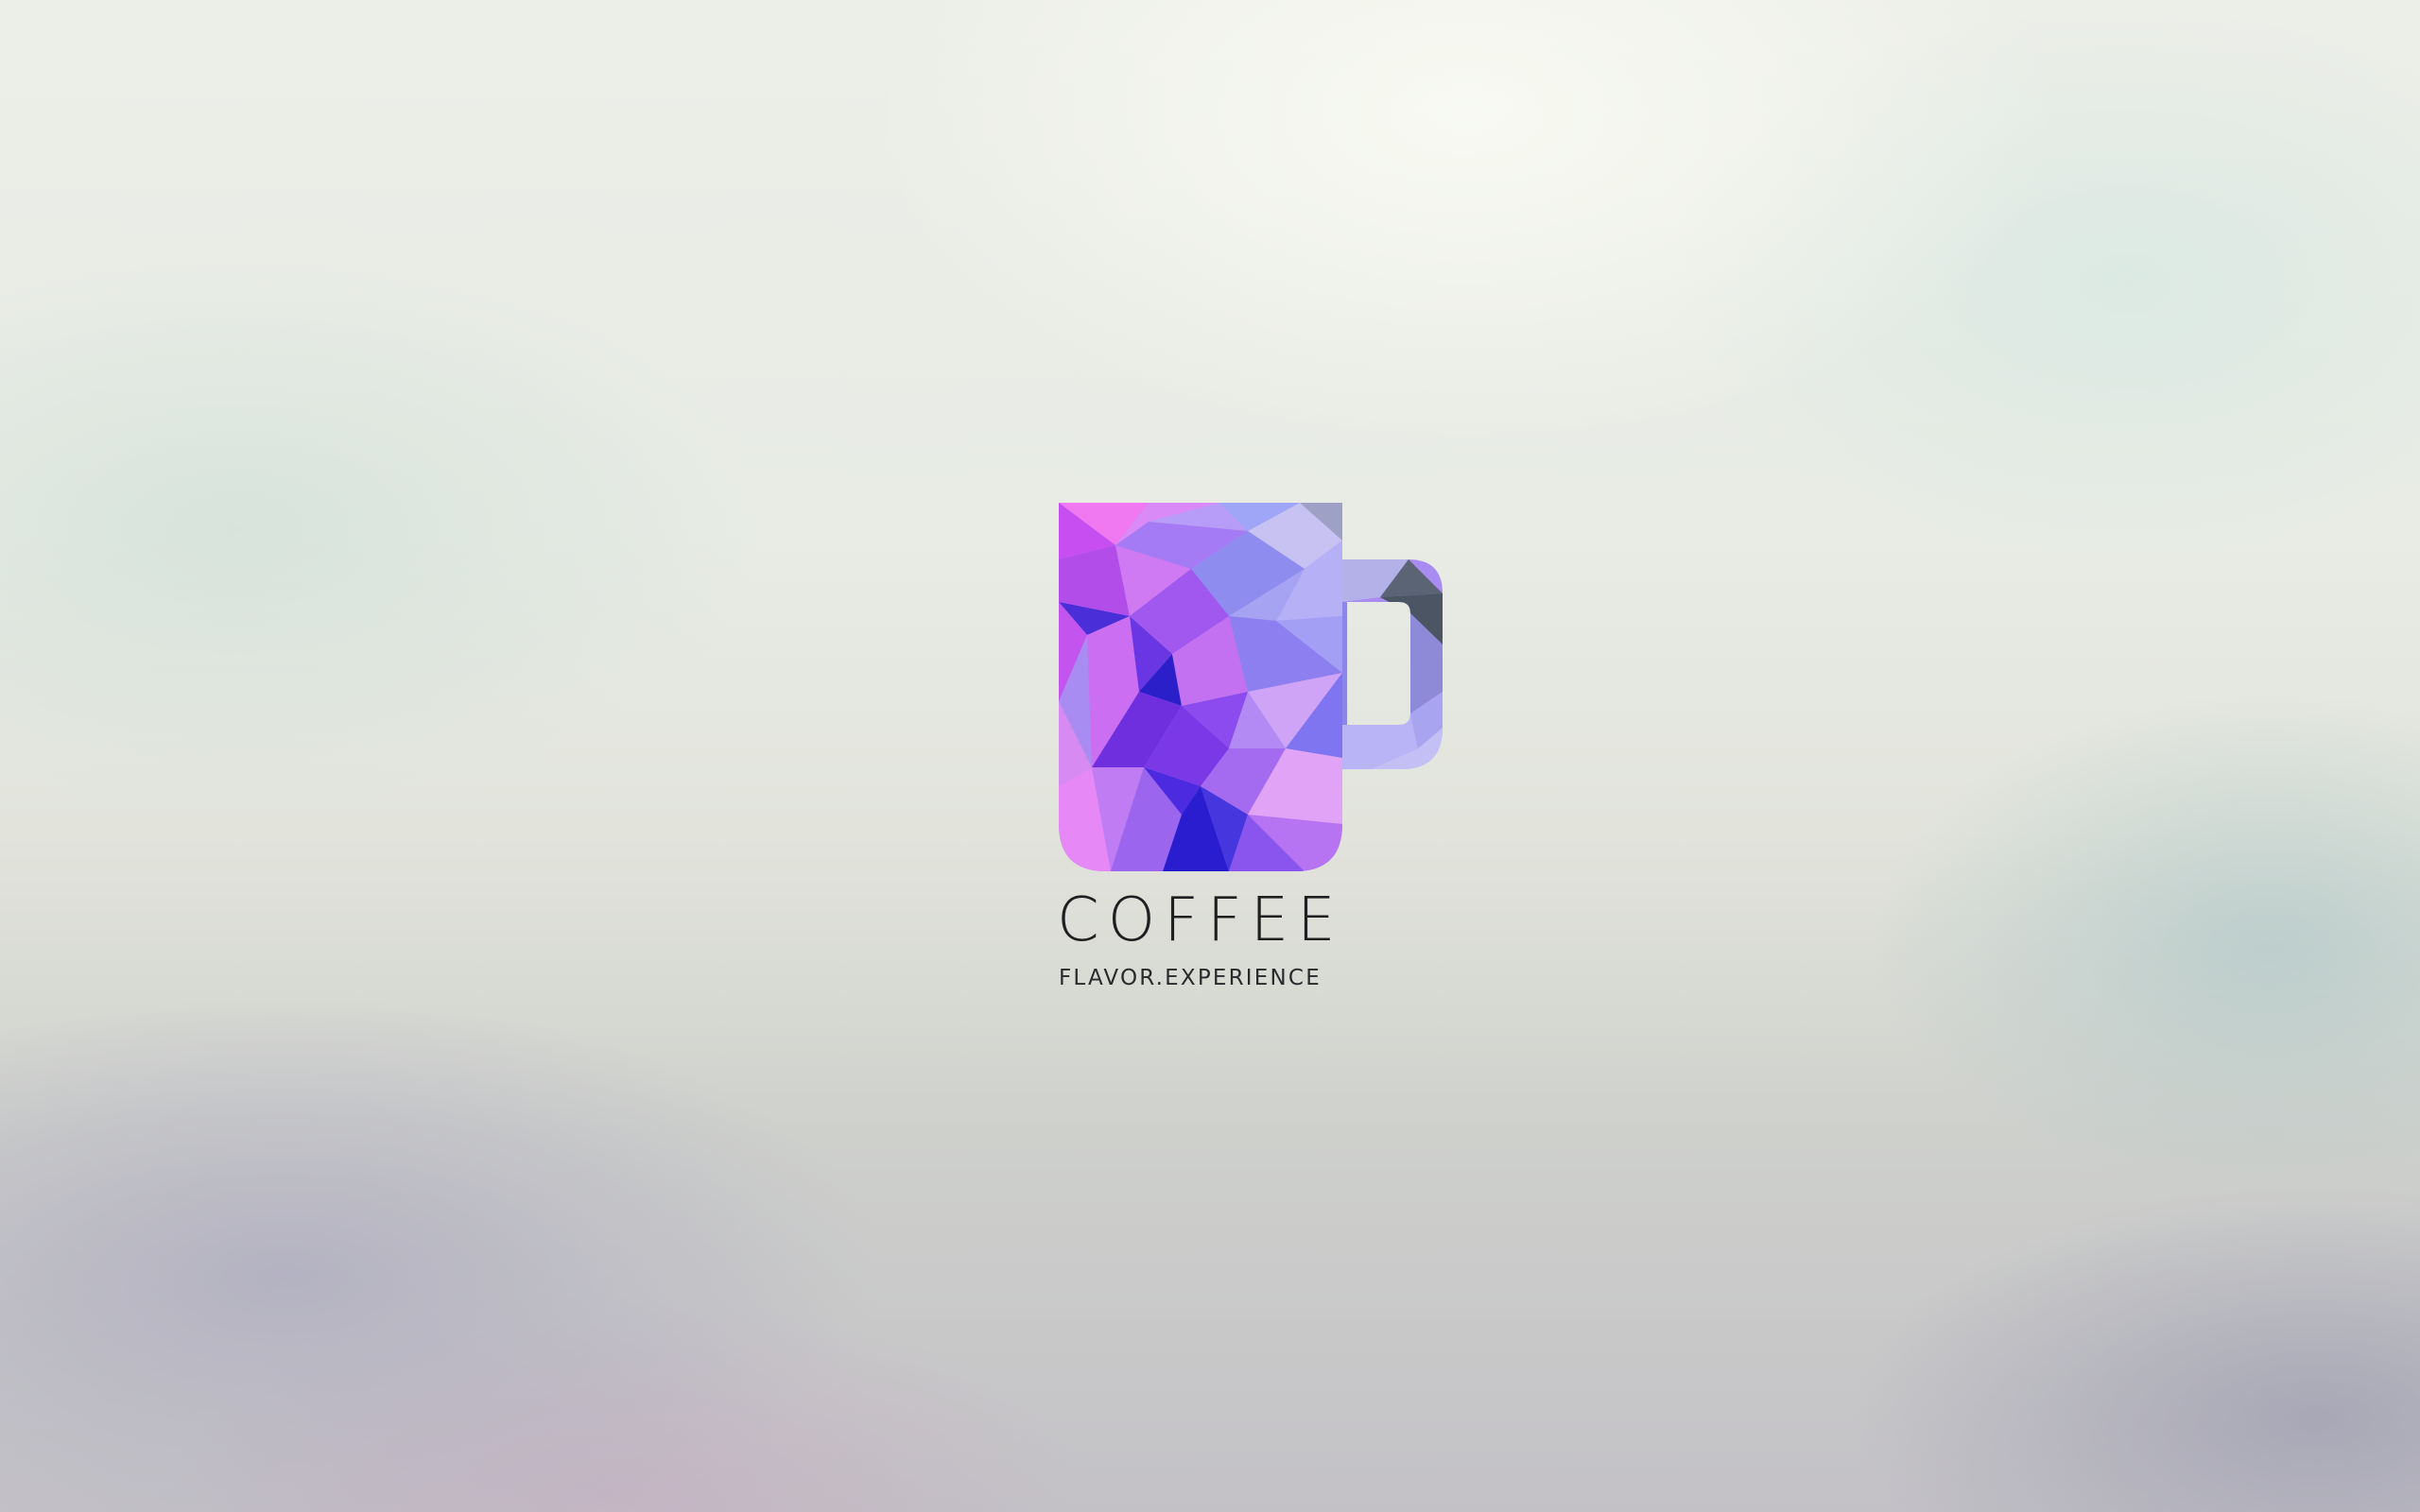  Describe the element at coordinates (1251, 687) in the screenshot. I see `coffee-mug-icon` at that location.